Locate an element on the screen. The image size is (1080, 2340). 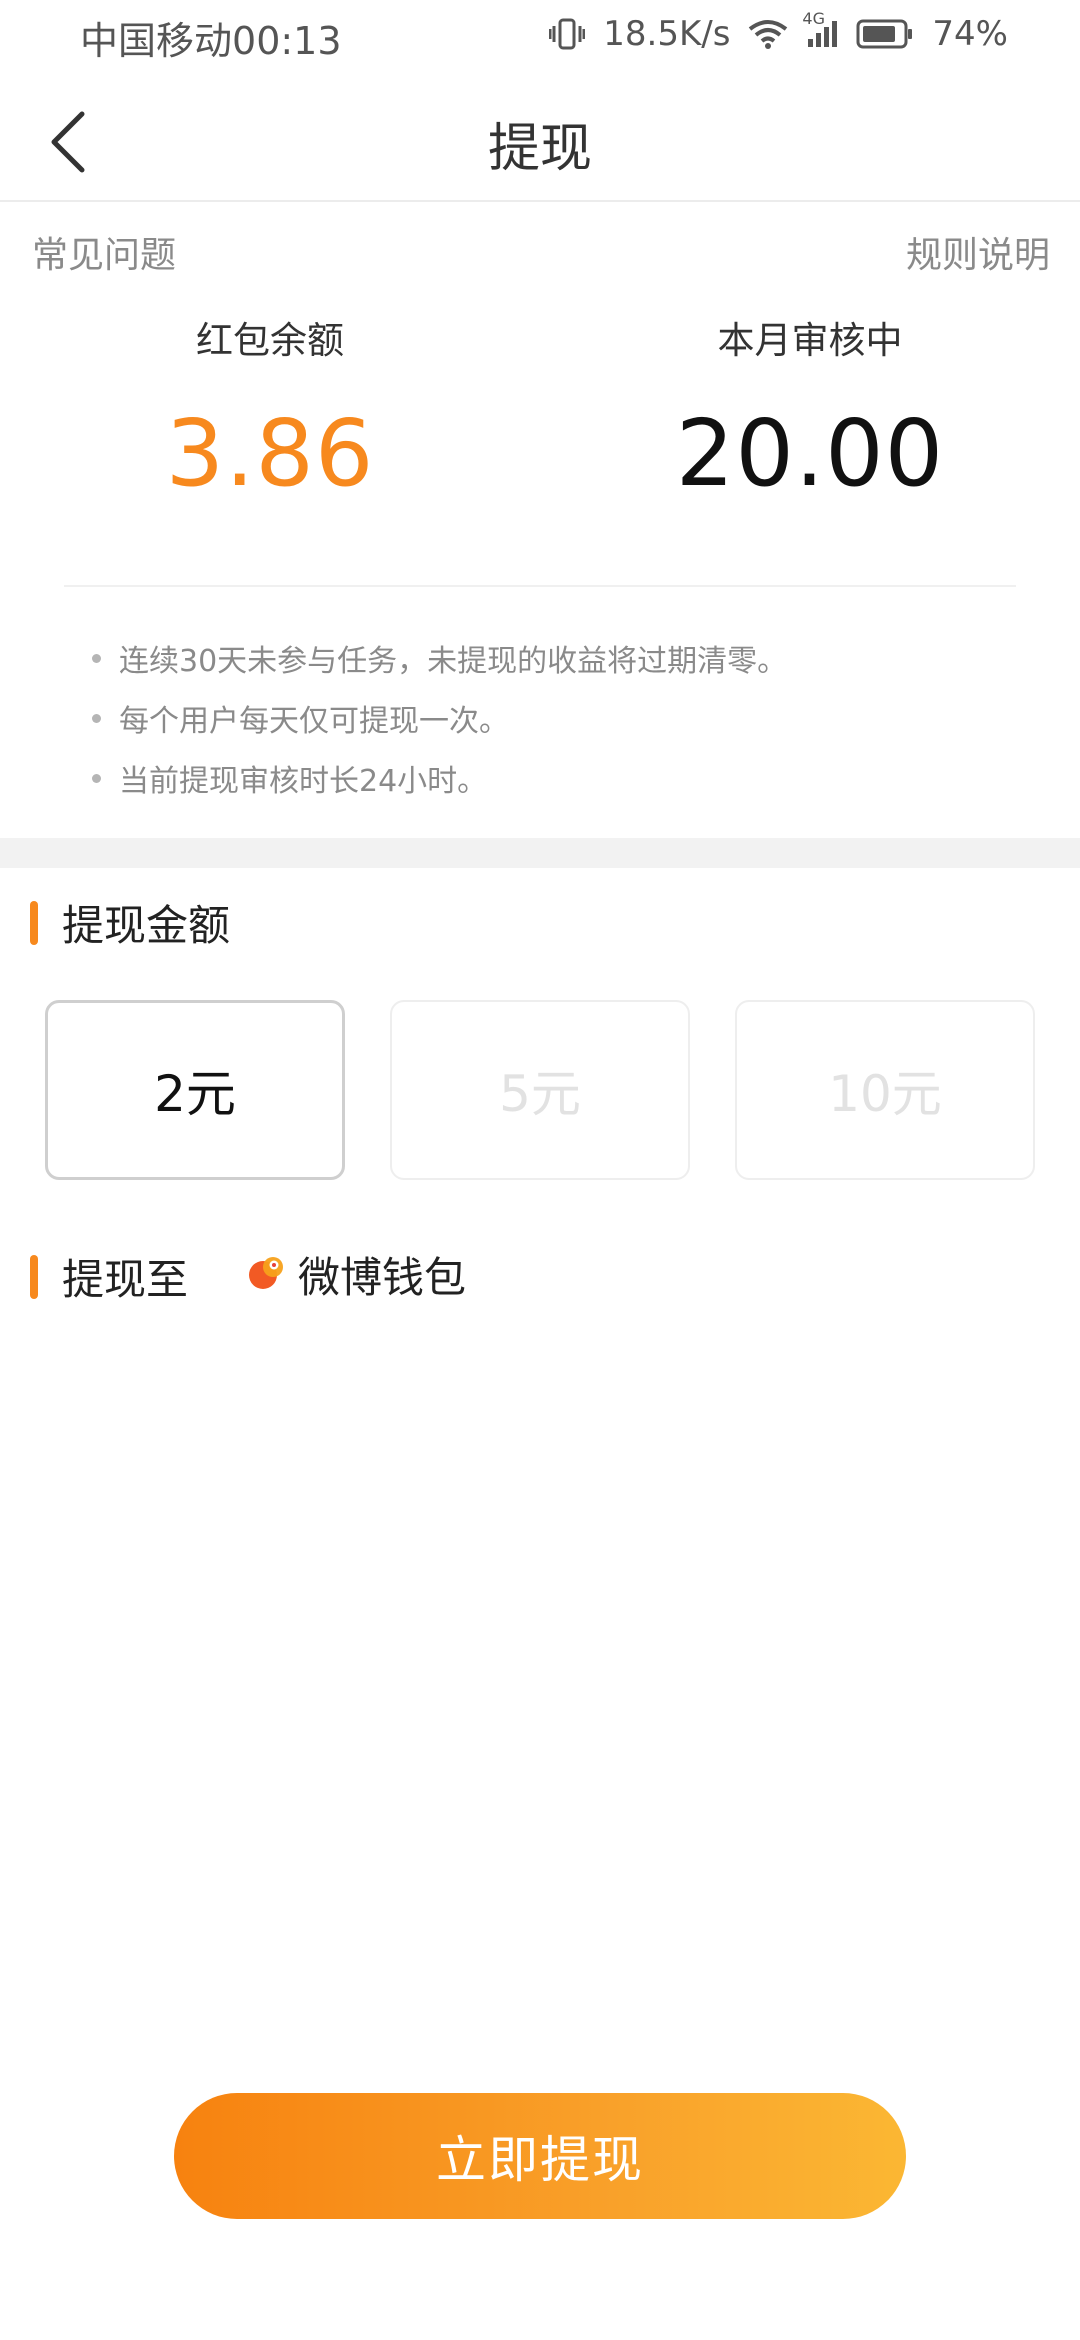
amount-section-header: 提现金额 is located at coordinates (130, 922).